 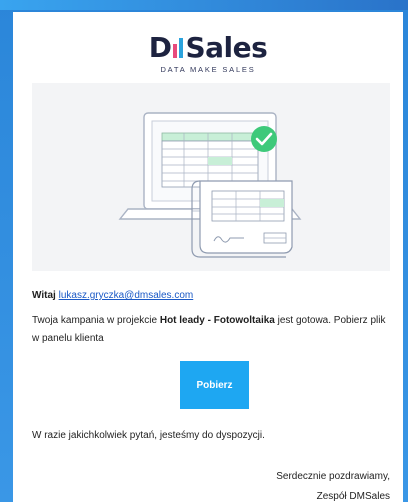 What do you see at coordinates (353, 496) in the screenshot?
I see `signoff-team: Zespół DMSales` at bounding box center [353, 496].